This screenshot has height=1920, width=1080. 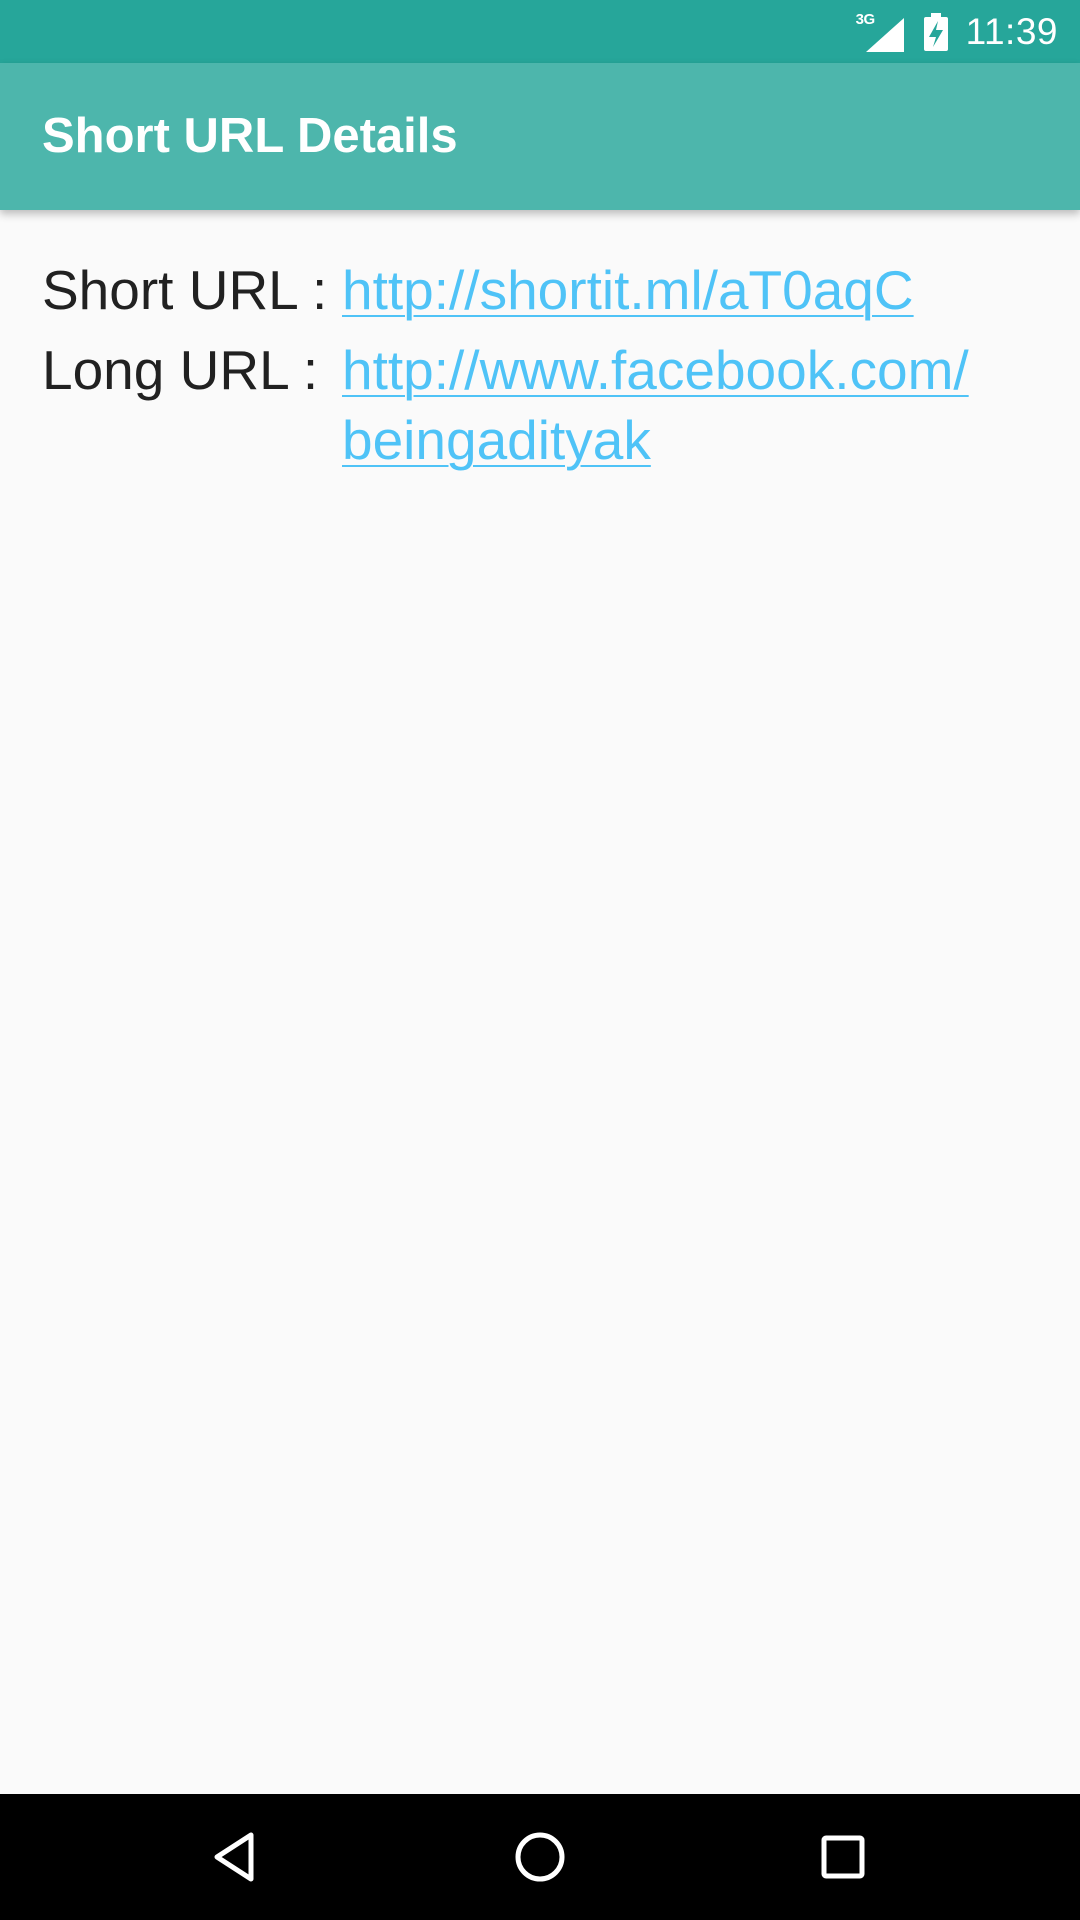 I want to click on battery-charging-icon, so click(x=935, y=31).